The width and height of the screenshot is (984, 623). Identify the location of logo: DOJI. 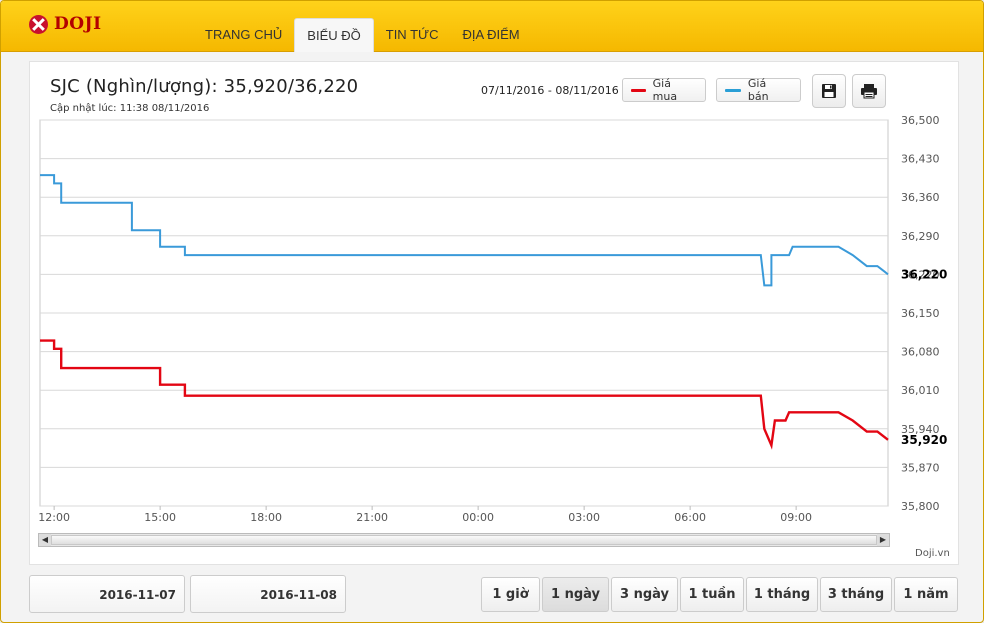
(65, 24).